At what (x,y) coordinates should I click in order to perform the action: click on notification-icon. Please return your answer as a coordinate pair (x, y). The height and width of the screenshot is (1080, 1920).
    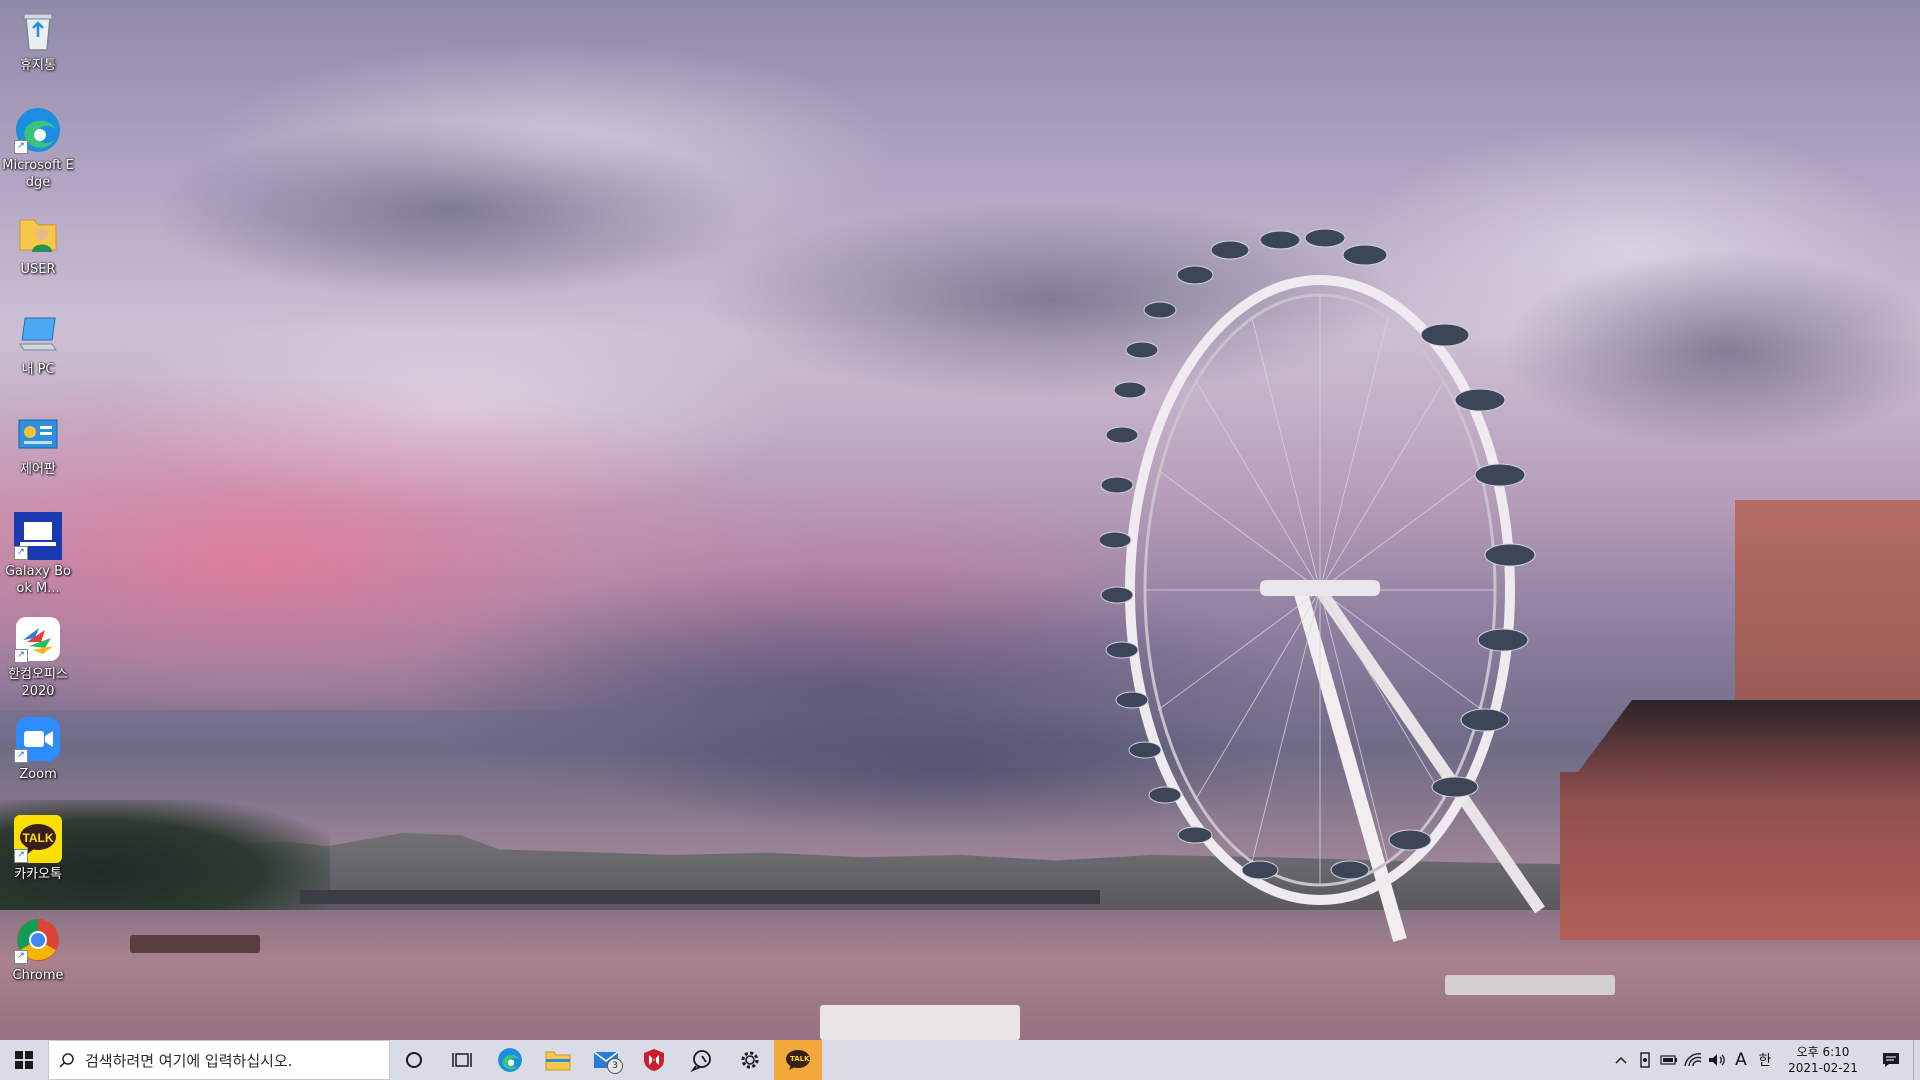
    Looking at the image, I should click on (1891, 1060).